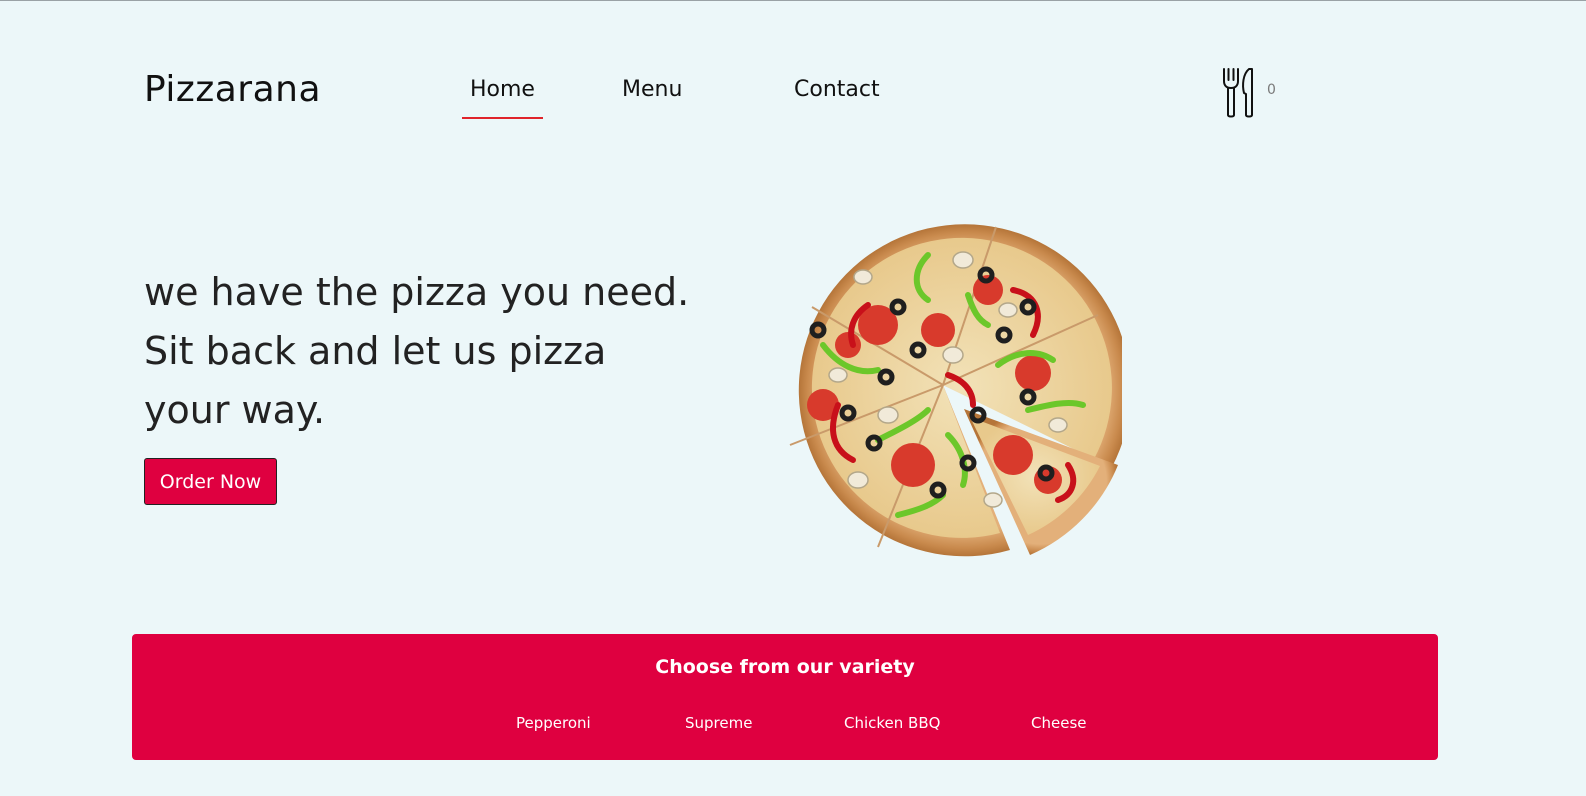 The width and height of the screenshot is (1586, 796). What do you see at coordinates (502, 118) in the screenshot?
I see `active-nav-indicator` at bounding box center [502, 118].